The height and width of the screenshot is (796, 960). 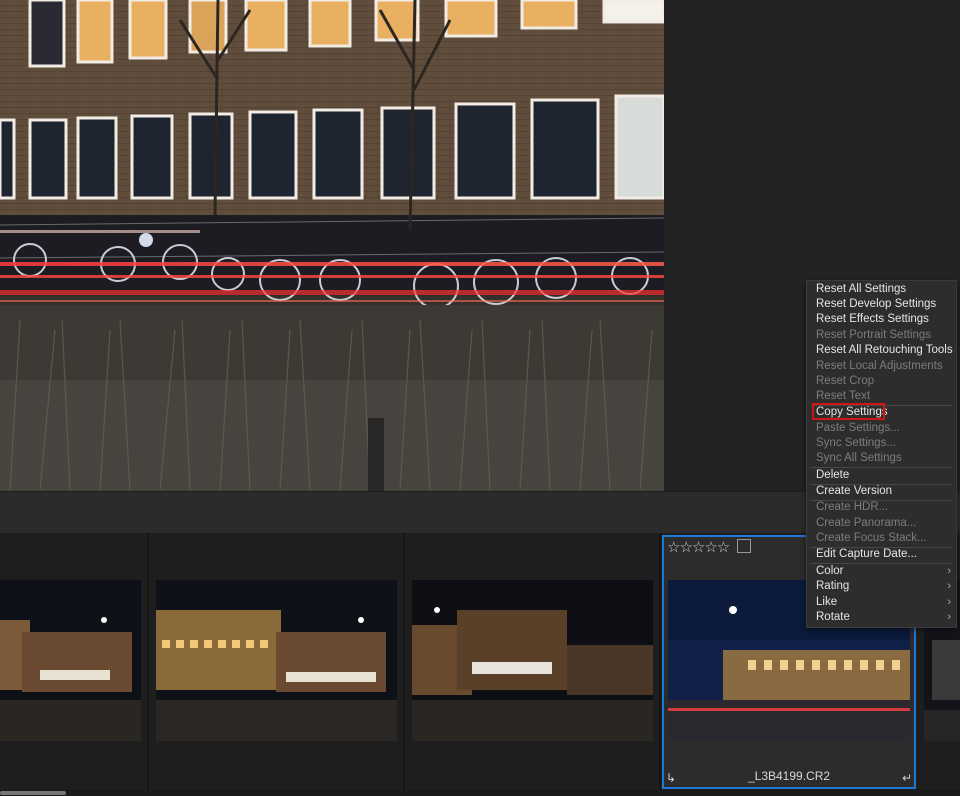 I want to click on menu-item-label: Rating, so click(x=833, y=586).